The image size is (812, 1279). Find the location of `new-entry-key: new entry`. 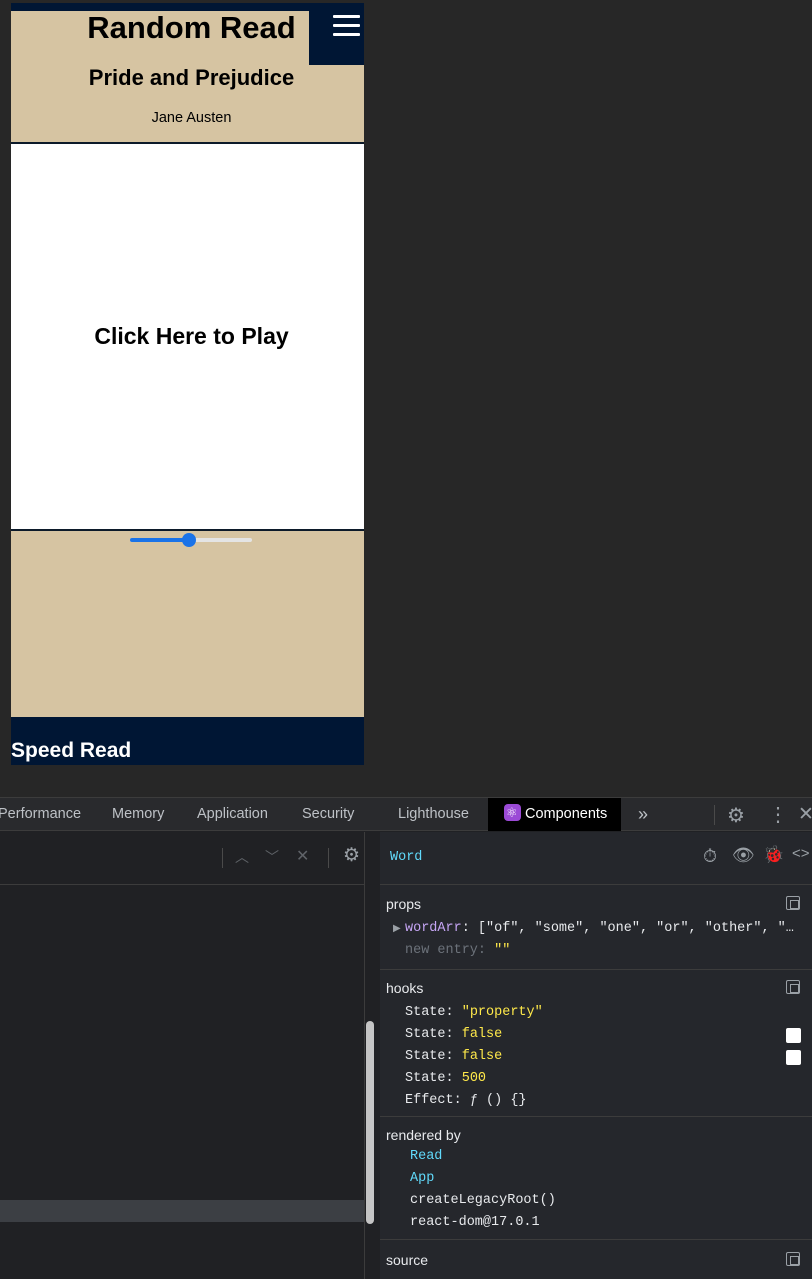

new-entry-key: new entry is located at coordinates (441, 950).